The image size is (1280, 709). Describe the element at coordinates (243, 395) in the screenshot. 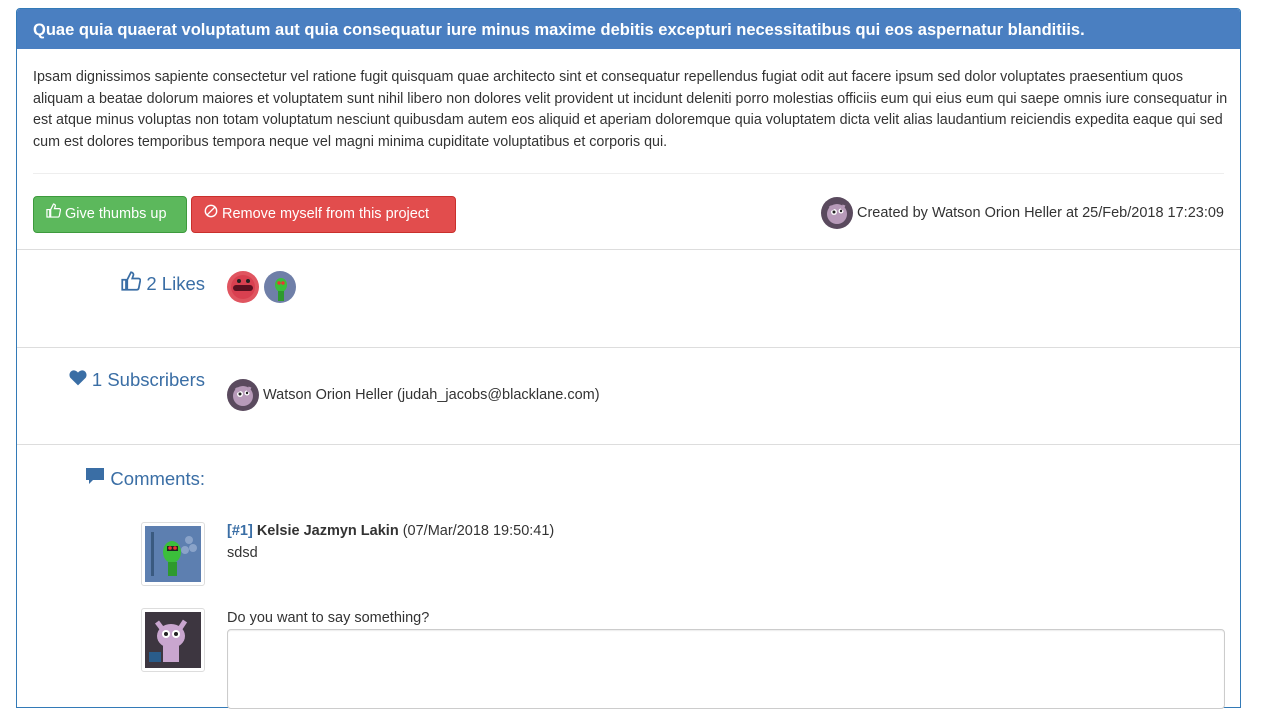

I see `subscriber-avatar` at that location.